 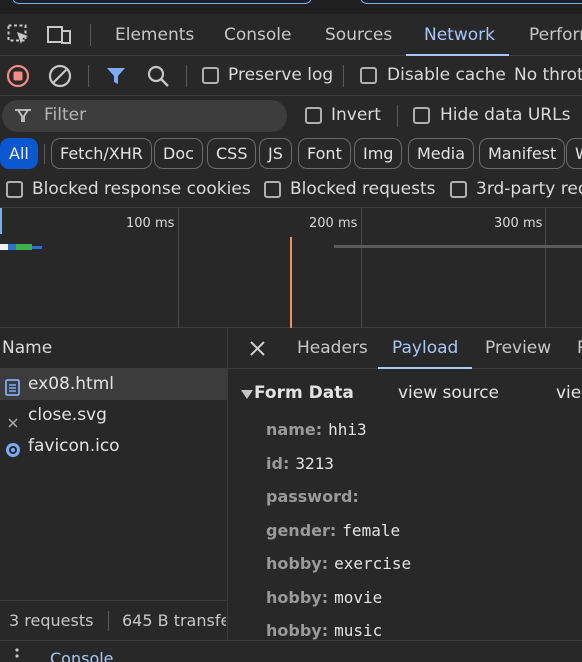 What do you see at coordinates (114, 620) in the screenshot?
I see `network-status-bar: 3 requests 645 B transfe` at bounding box center [114, 620].